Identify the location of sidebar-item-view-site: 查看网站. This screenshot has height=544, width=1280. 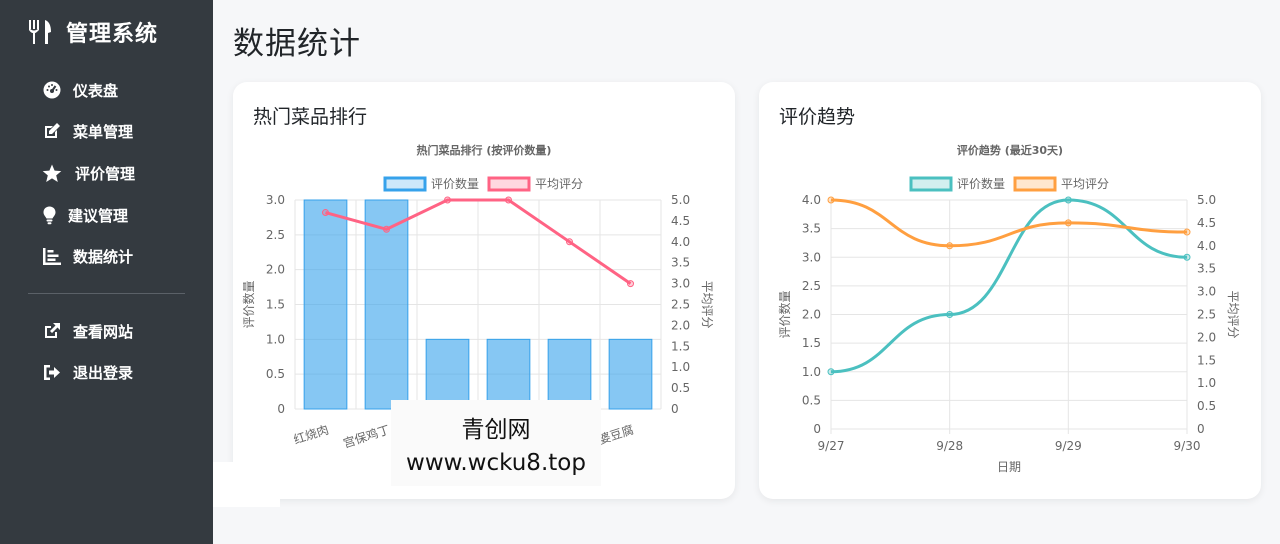
(87, 331).